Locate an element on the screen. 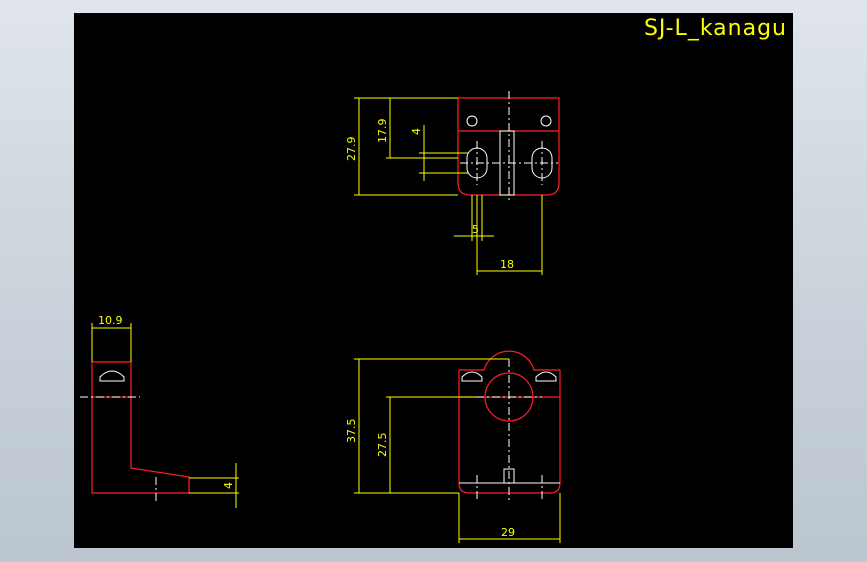 This screenshot has width=867, height=562. dim-18: 18 is located at coordinates (507, 264).